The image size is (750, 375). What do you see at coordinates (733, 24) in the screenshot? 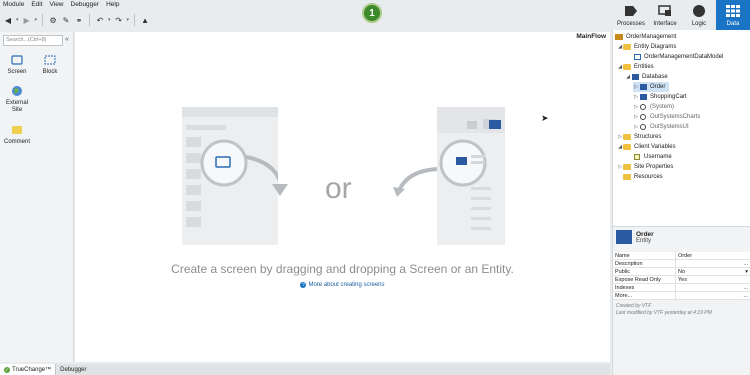
I see `tab-data-label: Data` at bounding box center [733, 24].